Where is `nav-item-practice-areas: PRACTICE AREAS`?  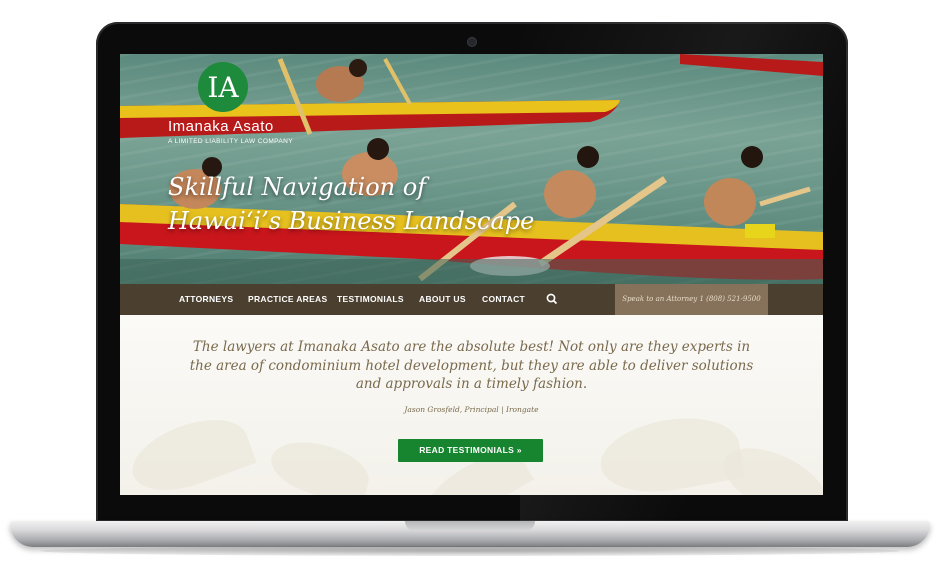
nav-item-practice-areas: PRACTICE AREAS is located at coordinates (287, 299).